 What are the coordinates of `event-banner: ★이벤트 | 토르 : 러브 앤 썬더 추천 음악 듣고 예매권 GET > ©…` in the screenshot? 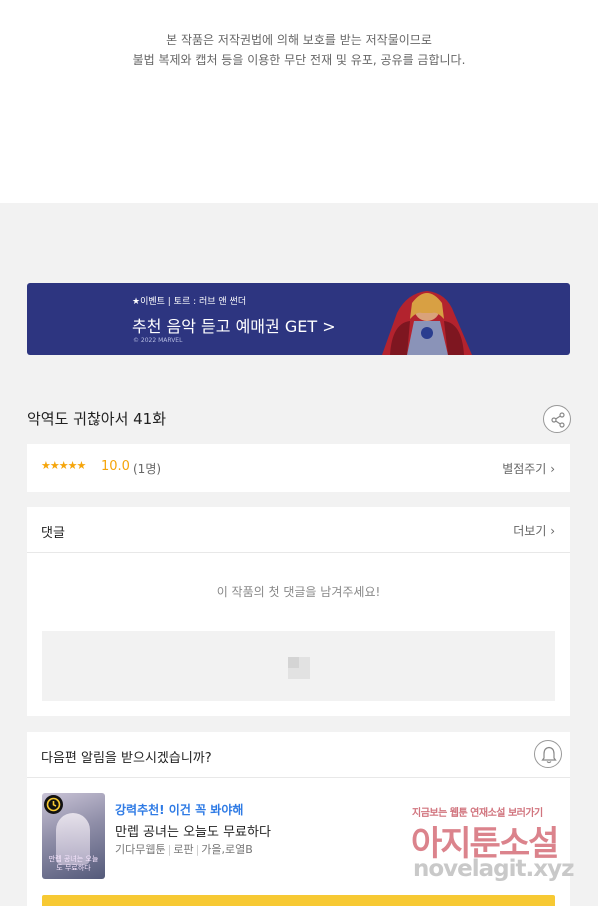 It's located at (298, 319).